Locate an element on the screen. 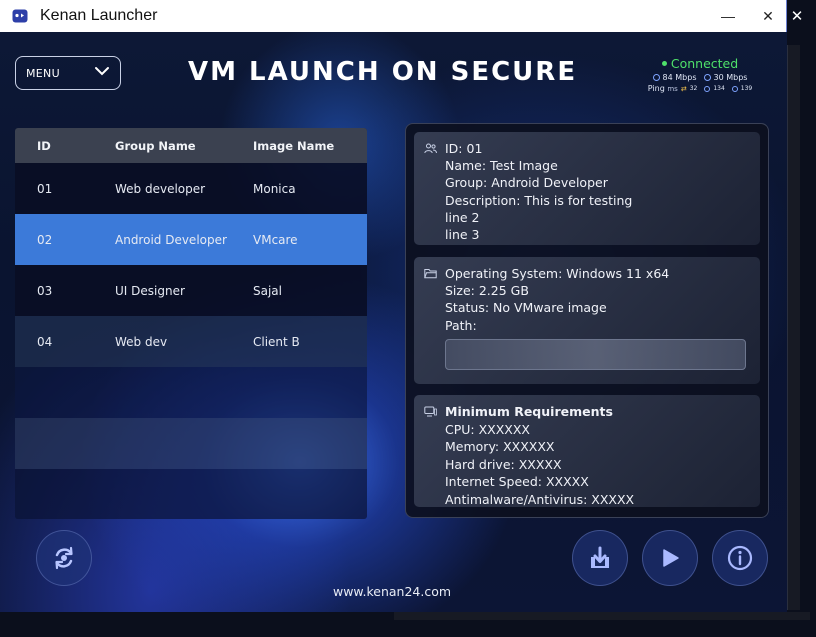 The height and width of the screenshot is (637, 816). requirements-heading-row: Minimum Requirements is located at coordinates (587, 412).